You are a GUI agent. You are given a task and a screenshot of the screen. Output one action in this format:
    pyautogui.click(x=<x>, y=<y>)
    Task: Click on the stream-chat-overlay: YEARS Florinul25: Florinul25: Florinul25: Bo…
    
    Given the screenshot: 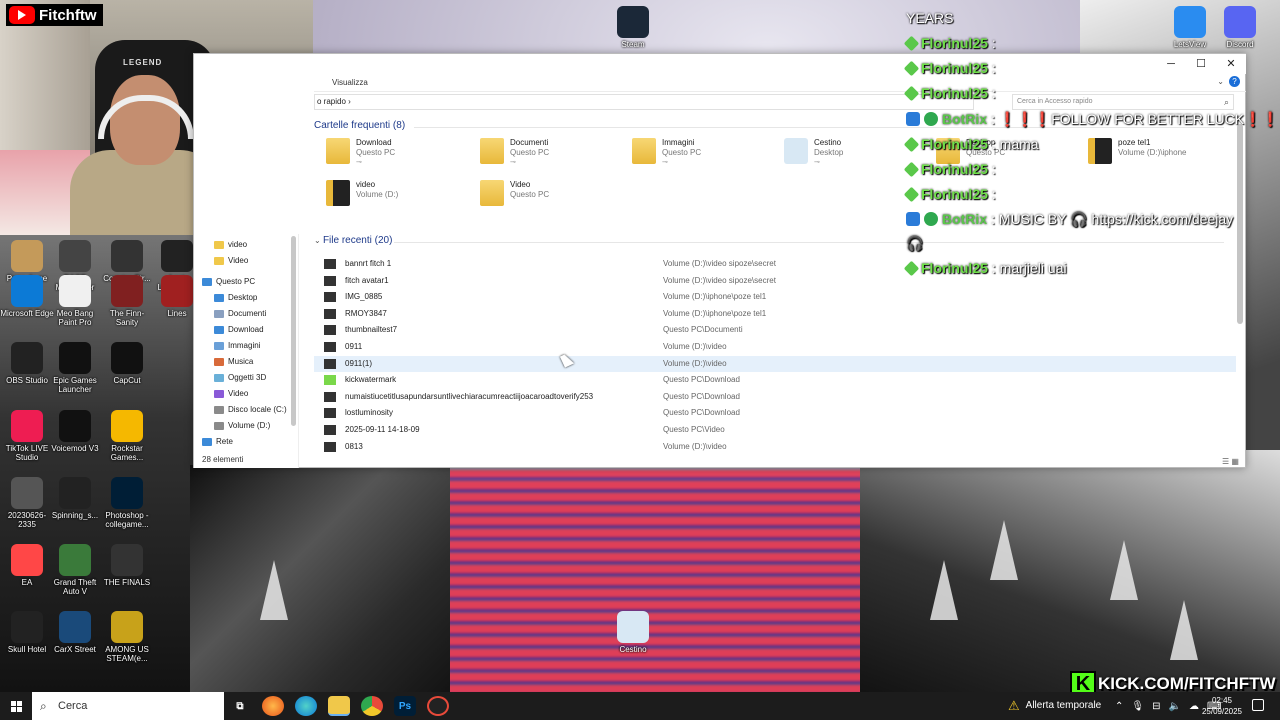 What is the action you would take?
    pyautogui.click(x=1091, y=145)
    